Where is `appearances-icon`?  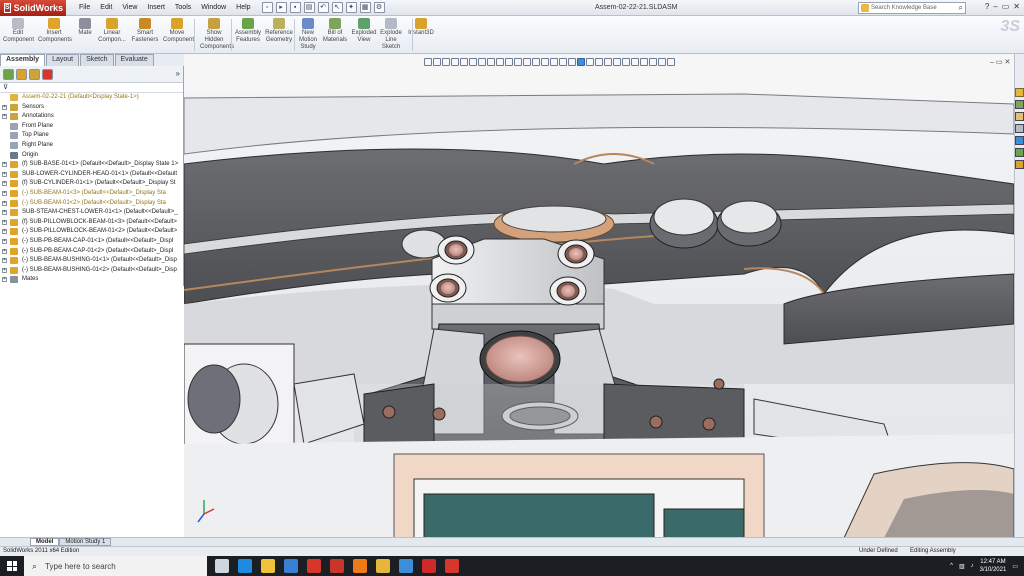
appearances-icon is located at coordinates (1019, 140).